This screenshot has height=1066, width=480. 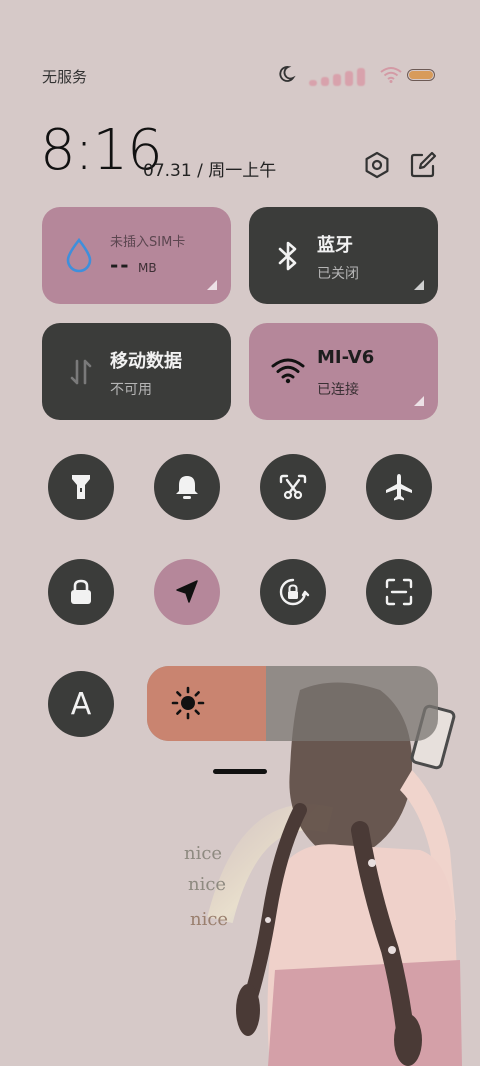 I want to click on auto-brightness-label: A, so click(x=81, y=704).